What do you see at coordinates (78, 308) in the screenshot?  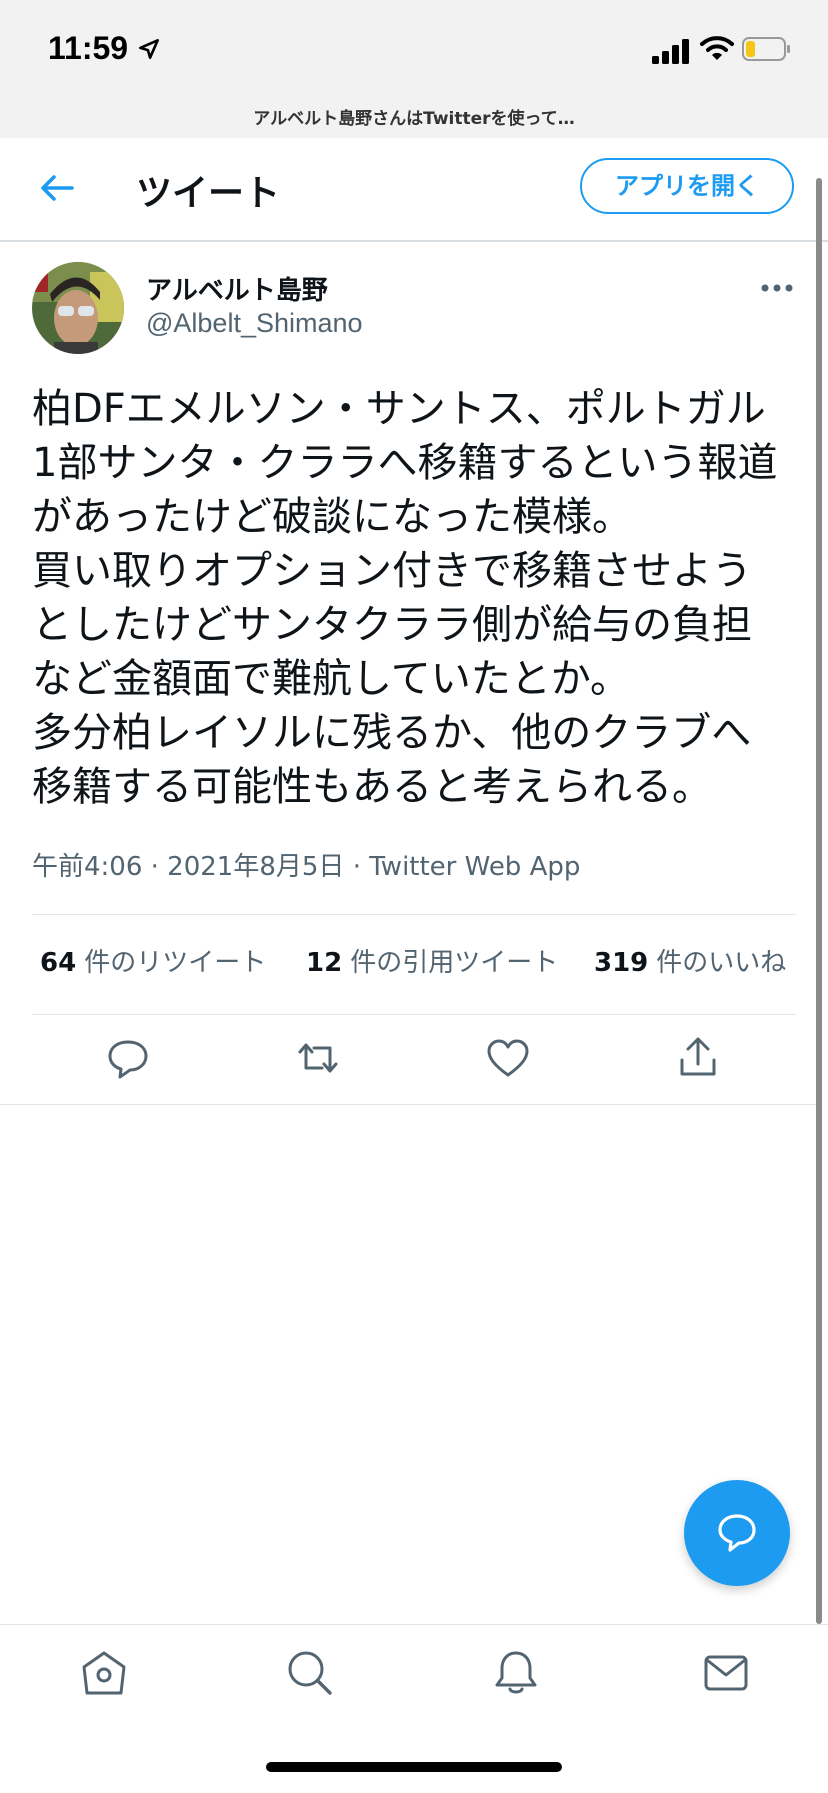 I see `author-avatar` at bounding box center [78, 308].